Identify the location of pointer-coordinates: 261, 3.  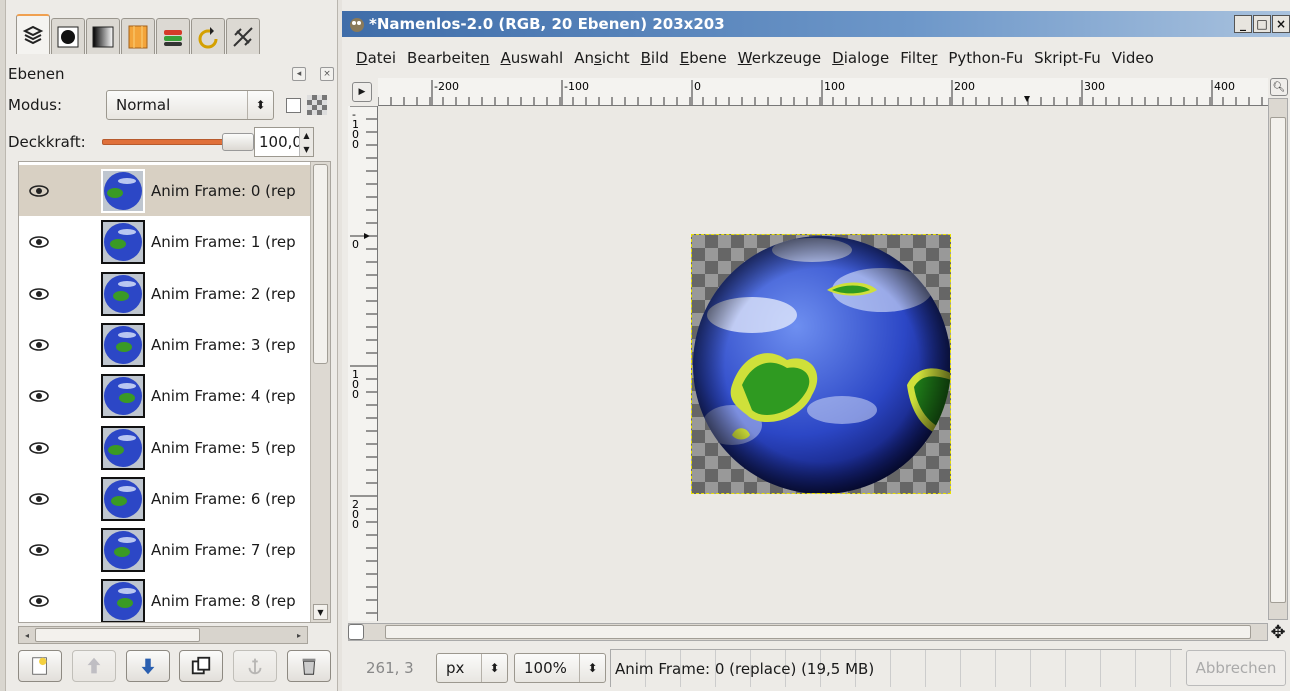
(390, 668).